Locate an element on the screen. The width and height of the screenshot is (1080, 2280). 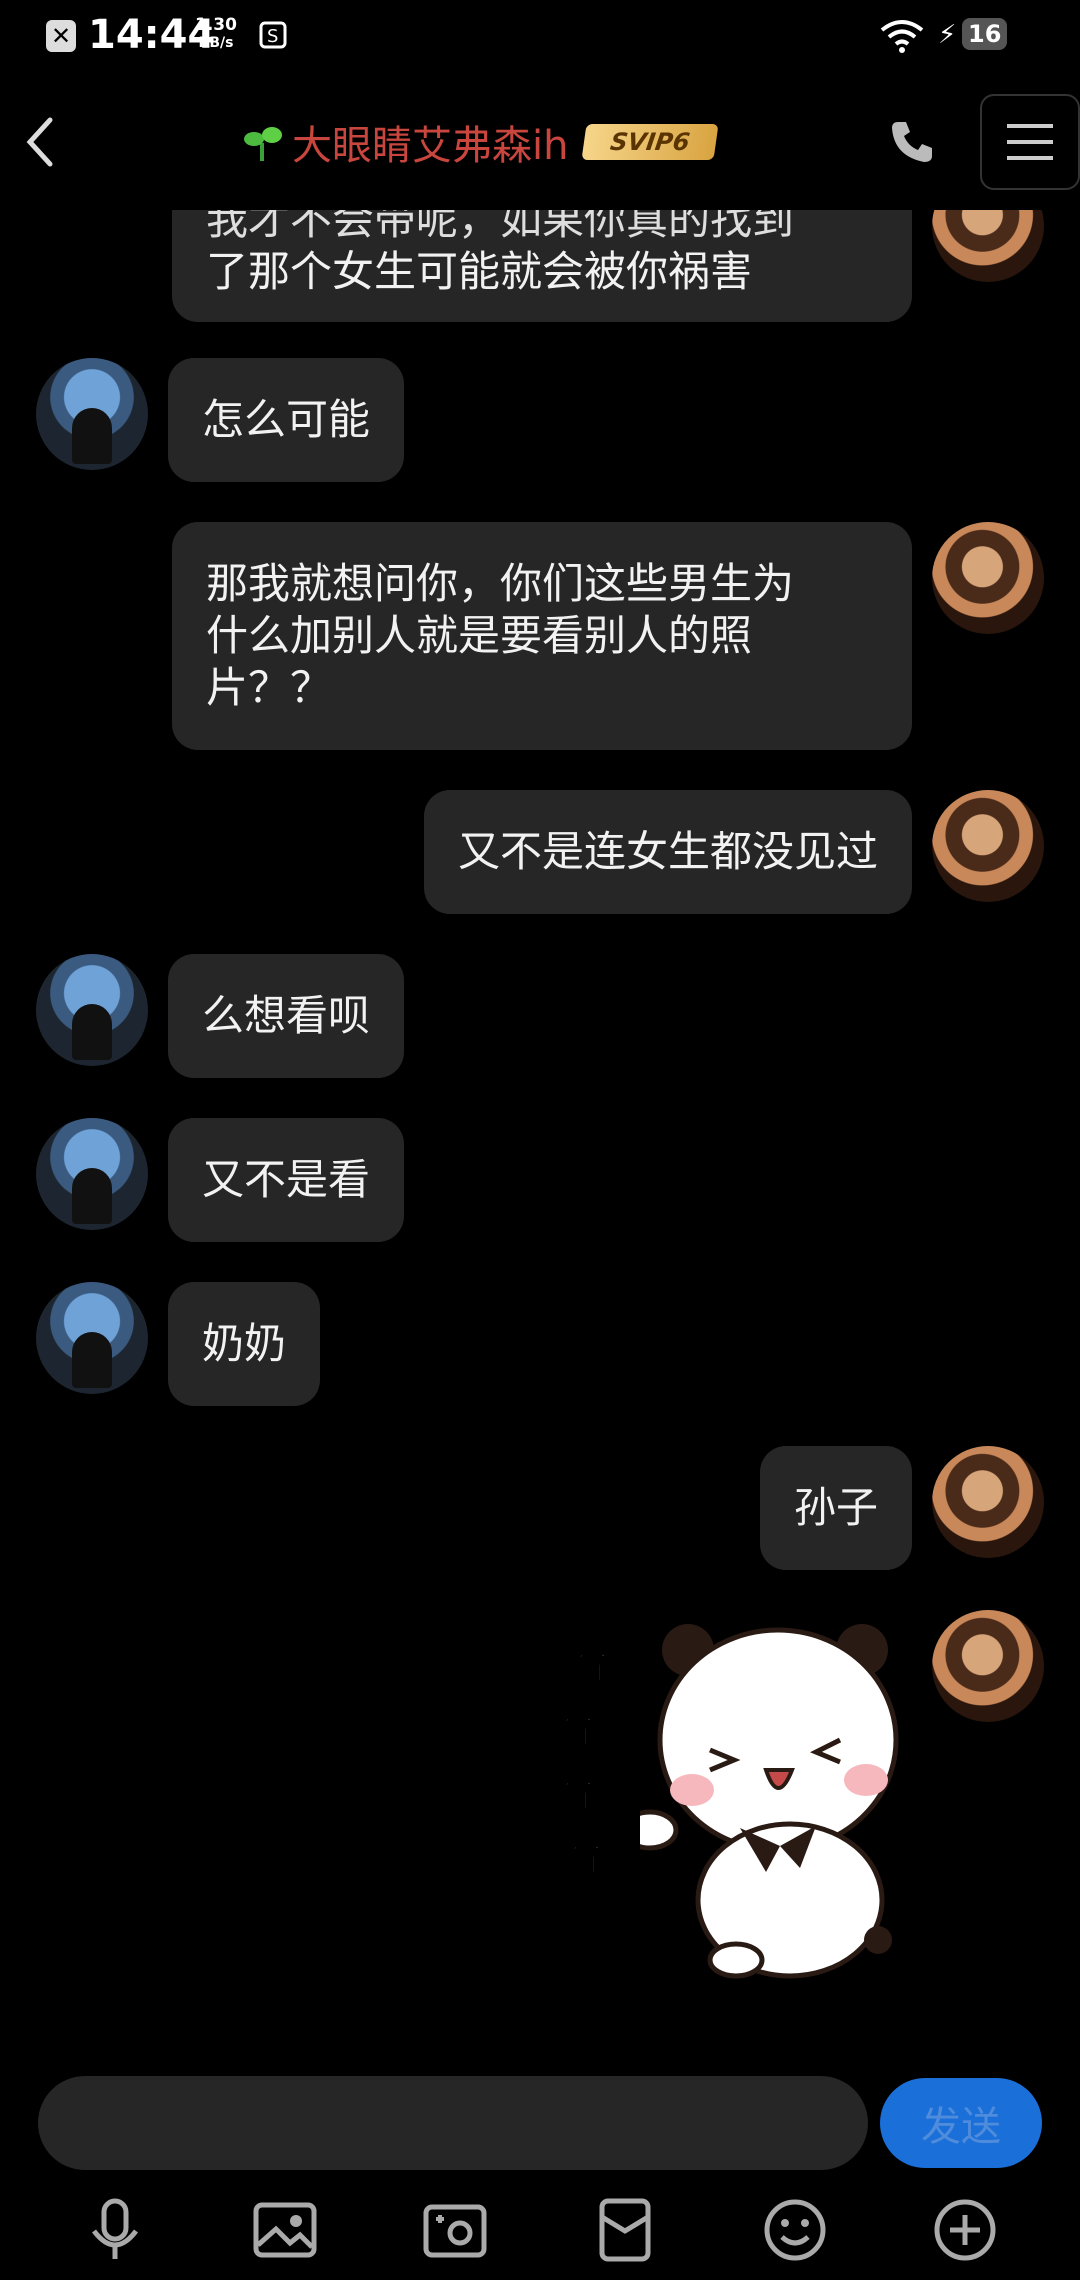
charging-icon: ⚡ is located at coordinates (947, 35).